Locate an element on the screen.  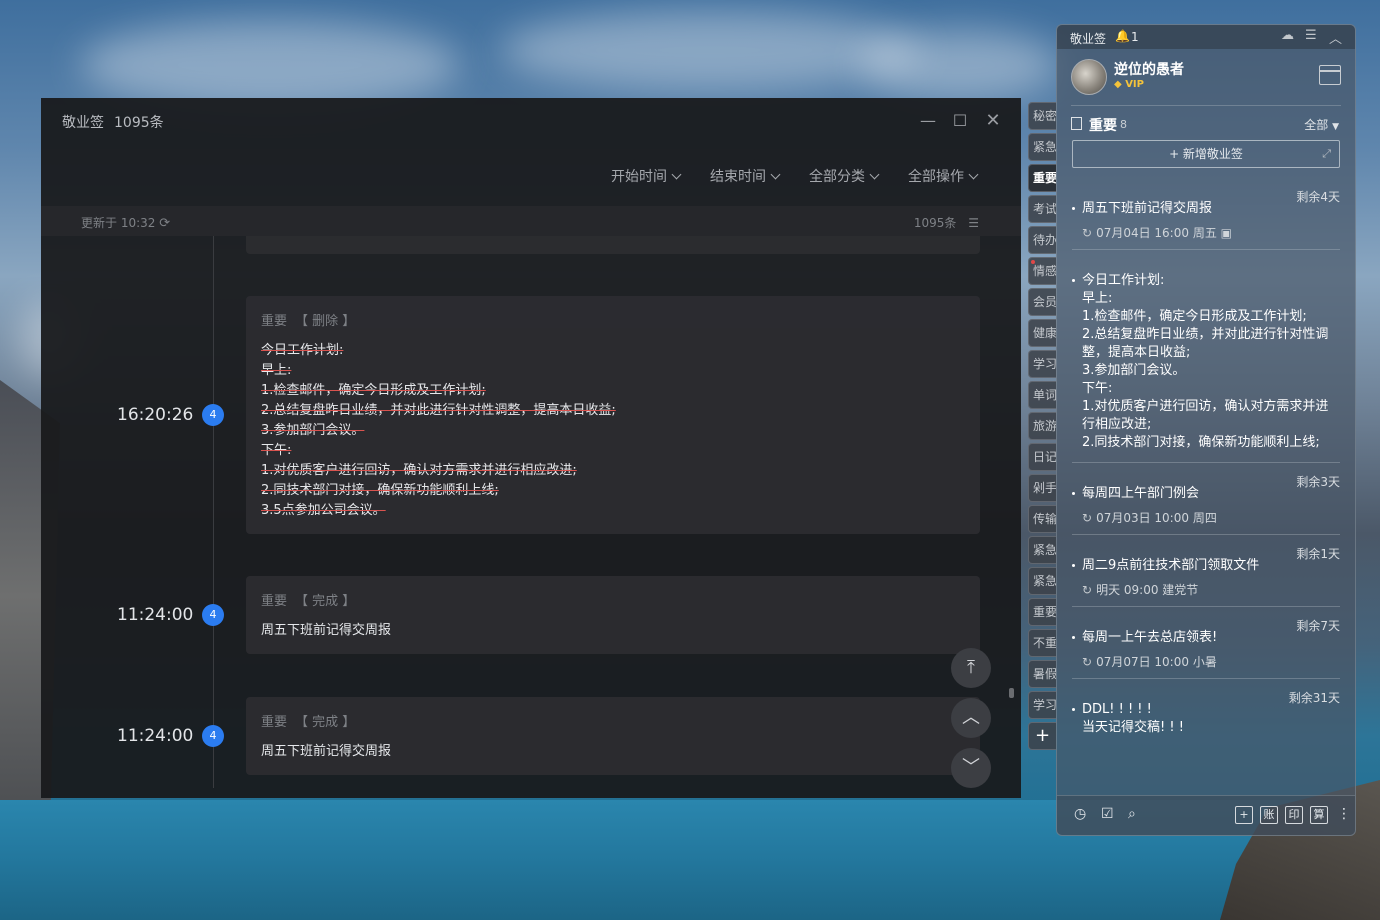
search-icon: ⌕ is located at coordinates (1132, 814).